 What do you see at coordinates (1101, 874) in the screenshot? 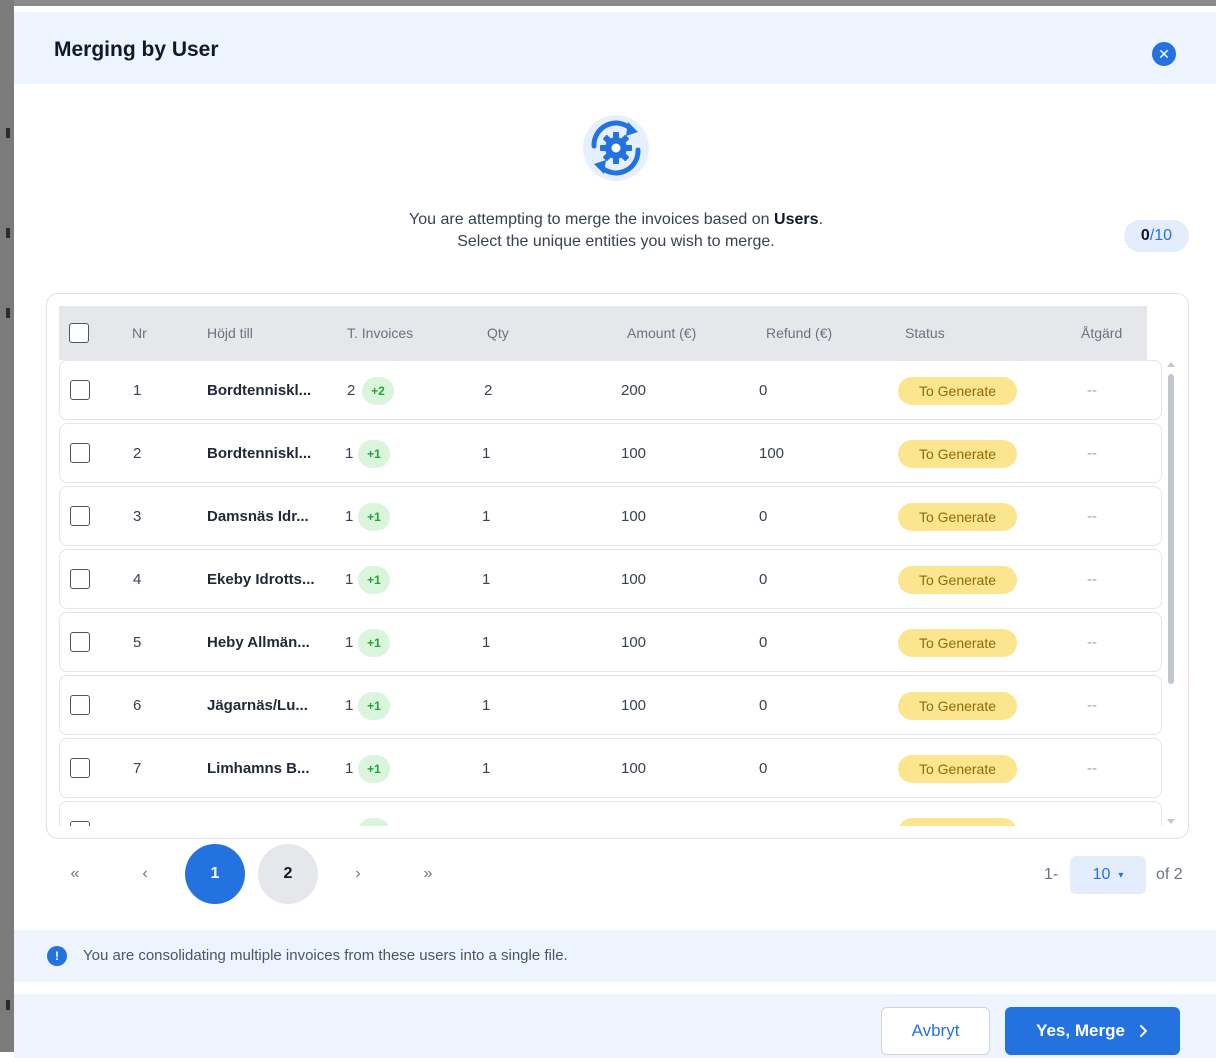
I see `per-page-value: 10` at bounding box center [1101, 874].